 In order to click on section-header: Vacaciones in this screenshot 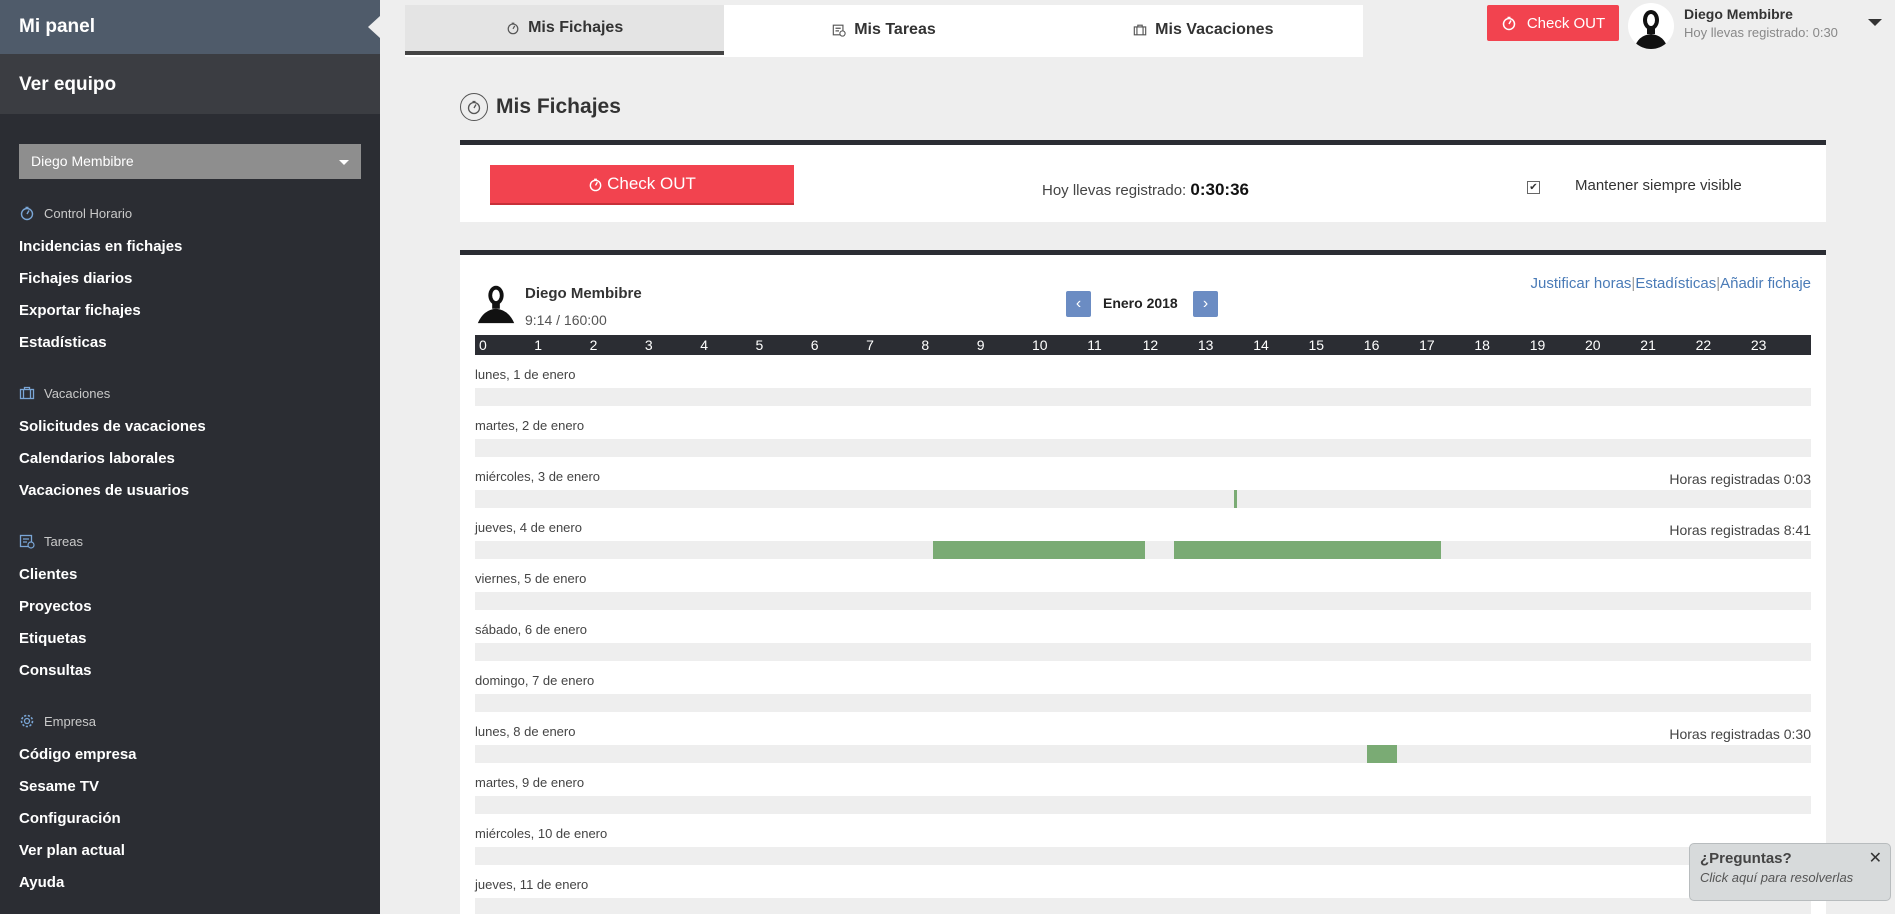, I will do `click(199, 393)`.